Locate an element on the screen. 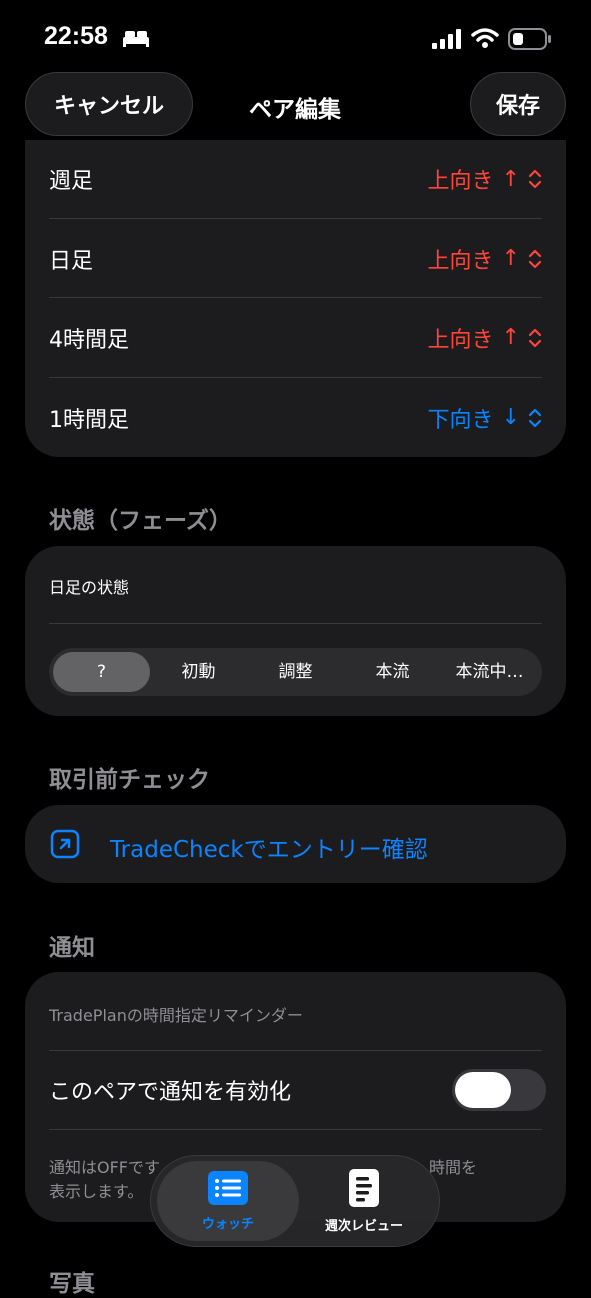 The width and height of the screenshot is (591, 1298). tradecheck-link: TradeCheckでエントリー確認 is located at coordinates (295, 844).